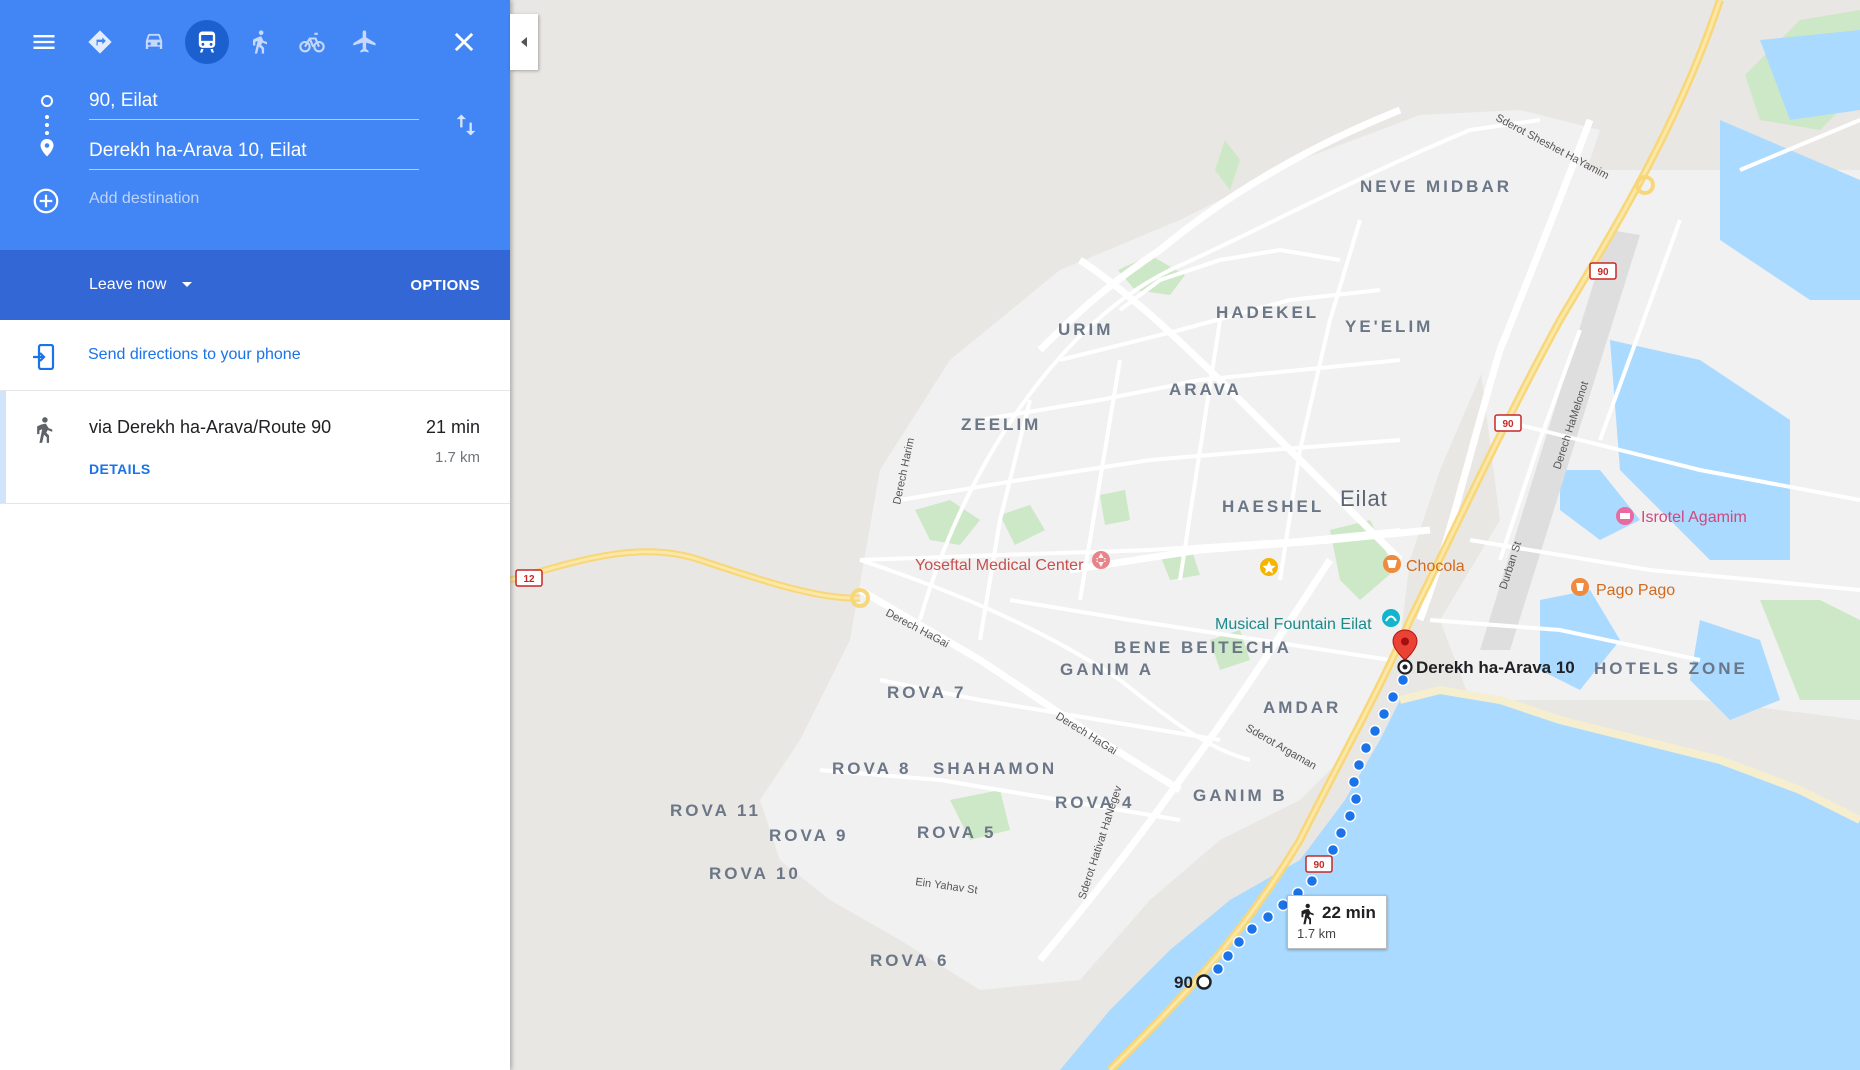  I want to click on send-to-phone-row: Send directions to your phone, so click(255, 356).